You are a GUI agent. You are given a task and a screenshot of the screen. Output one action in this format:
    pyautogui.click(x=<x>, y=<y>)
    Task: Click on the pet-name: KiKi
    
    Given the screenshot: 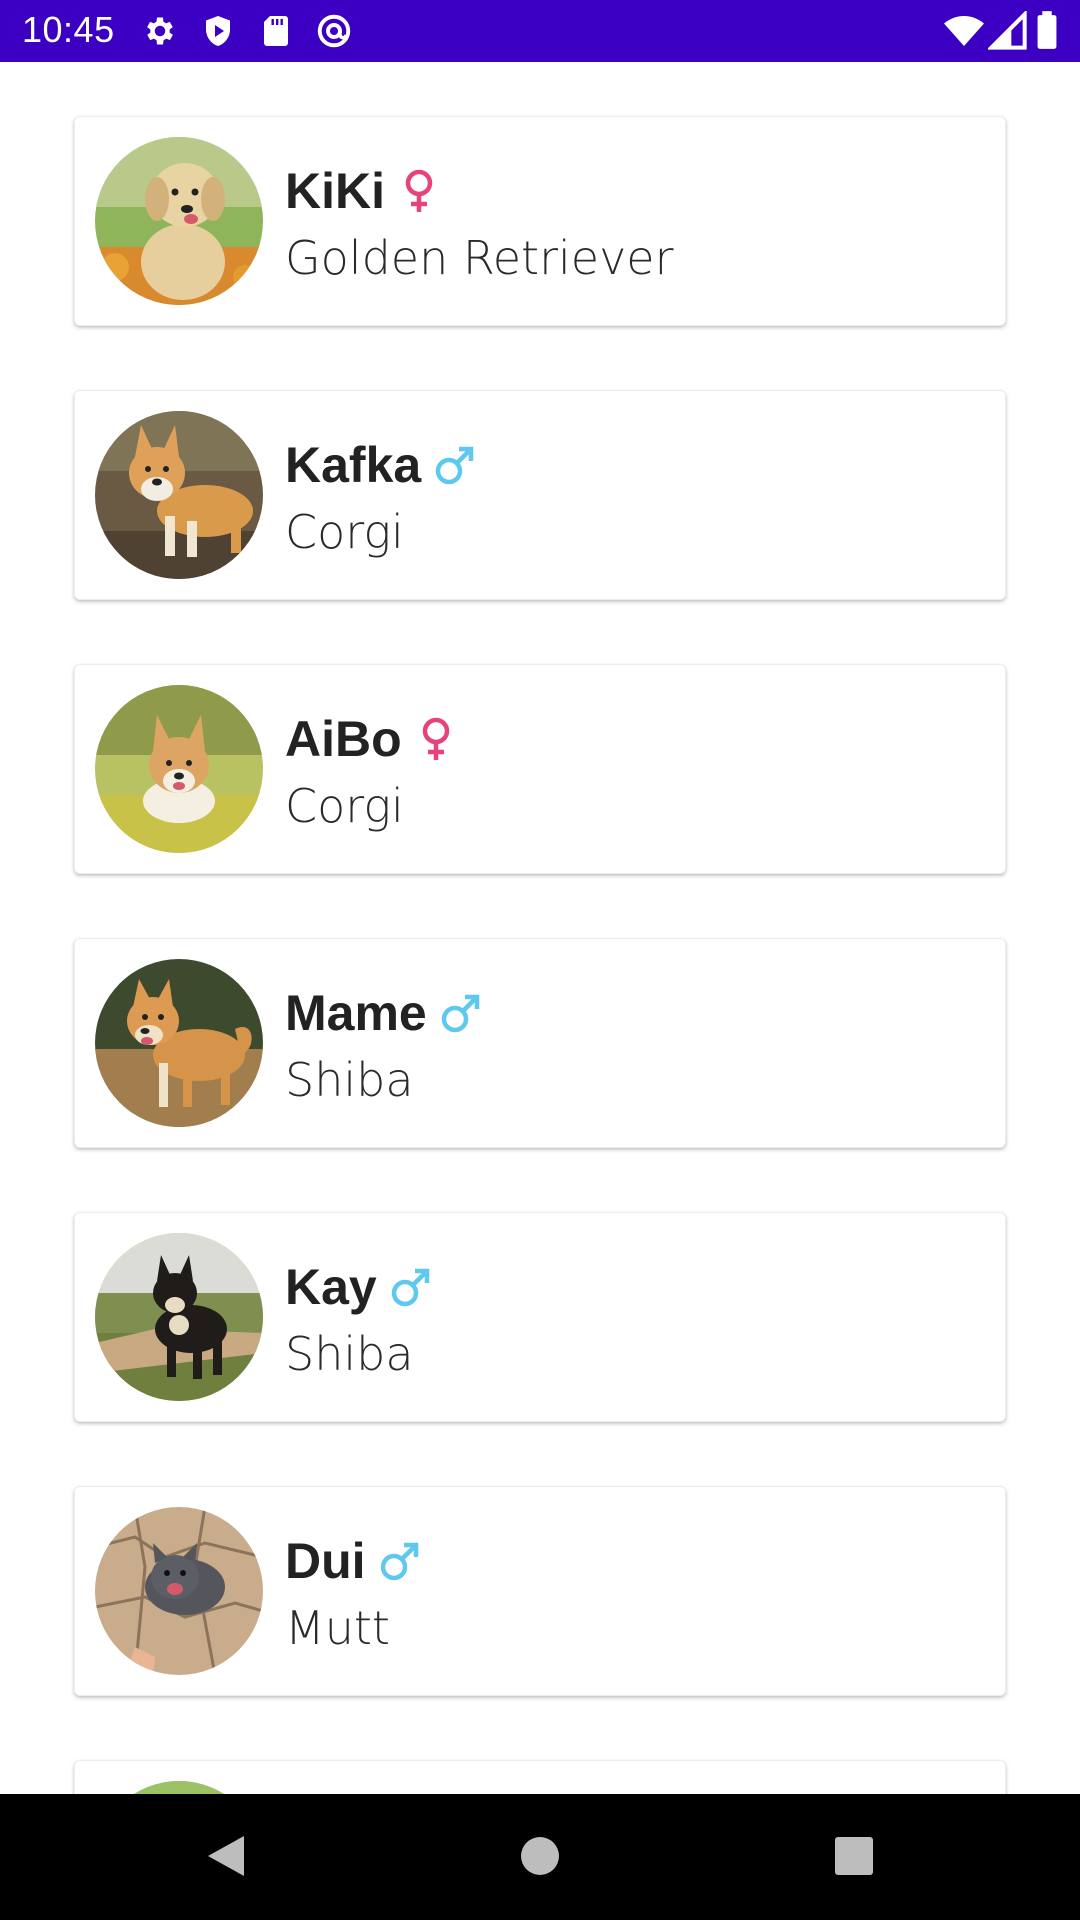 What is the action you would take?
    pyautogui.click(x=335, y=191)
    